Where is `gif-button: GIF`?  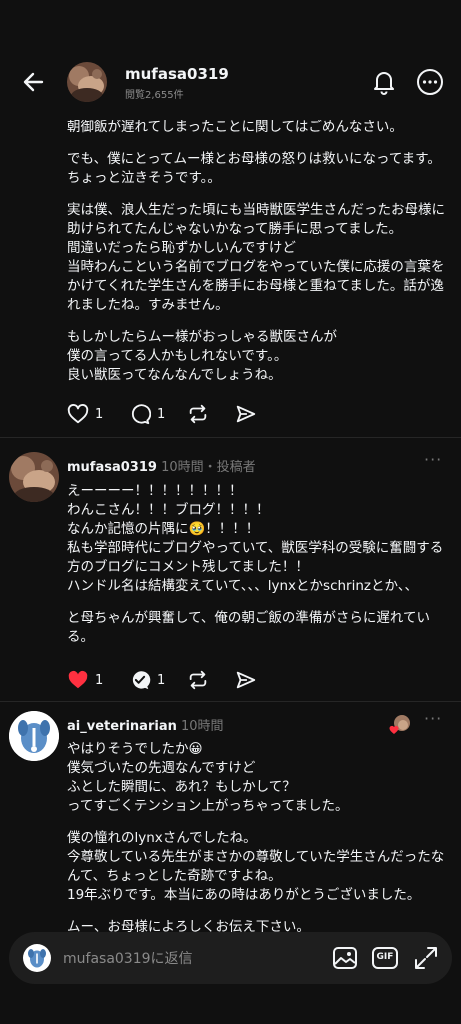
gif-button: GIF is located at coordinates (385, 958).